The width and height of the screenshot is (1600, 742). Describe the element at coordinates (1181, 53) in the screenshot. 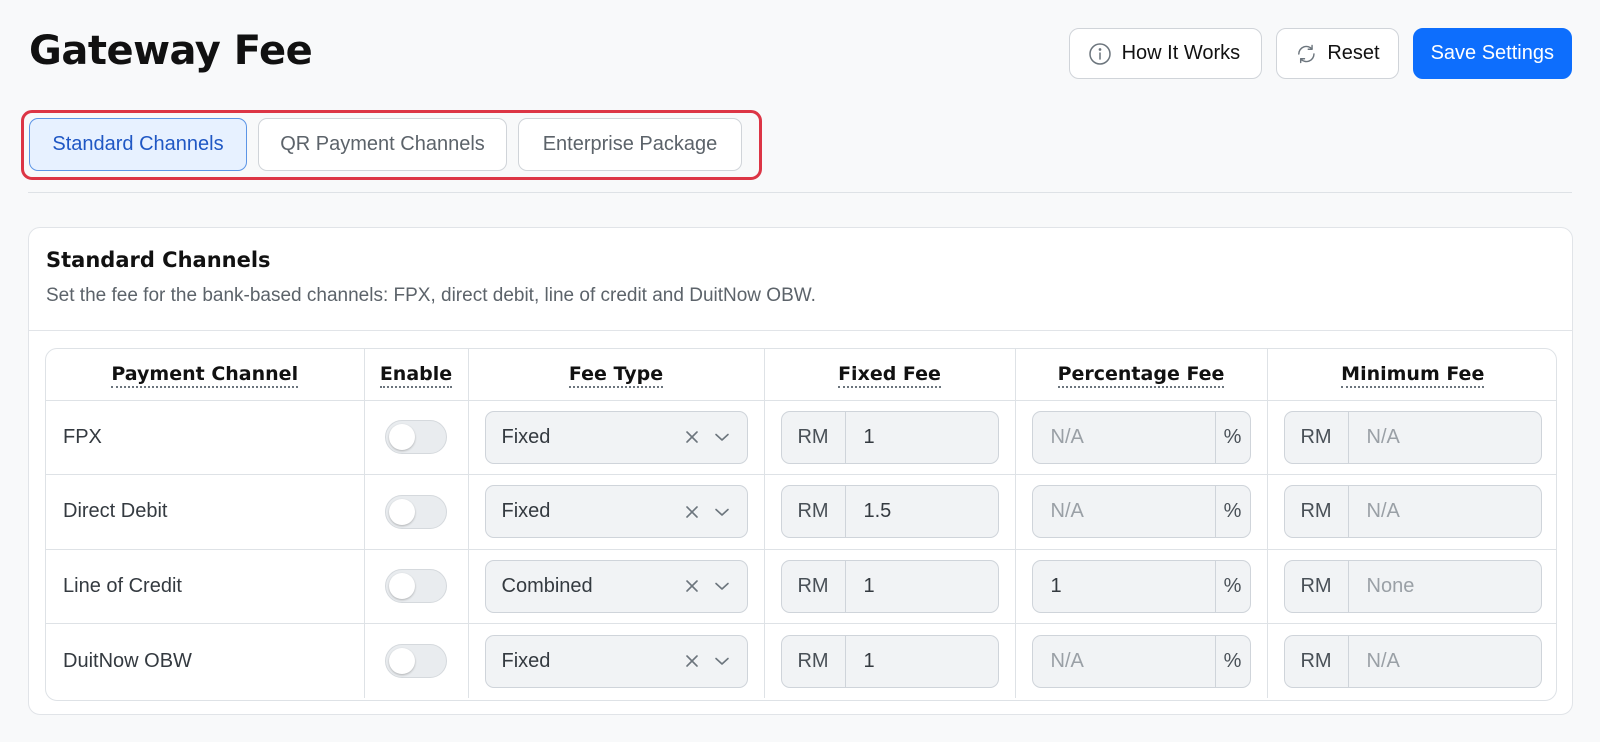

I see `how-it-works-label: How It Works` at that location.